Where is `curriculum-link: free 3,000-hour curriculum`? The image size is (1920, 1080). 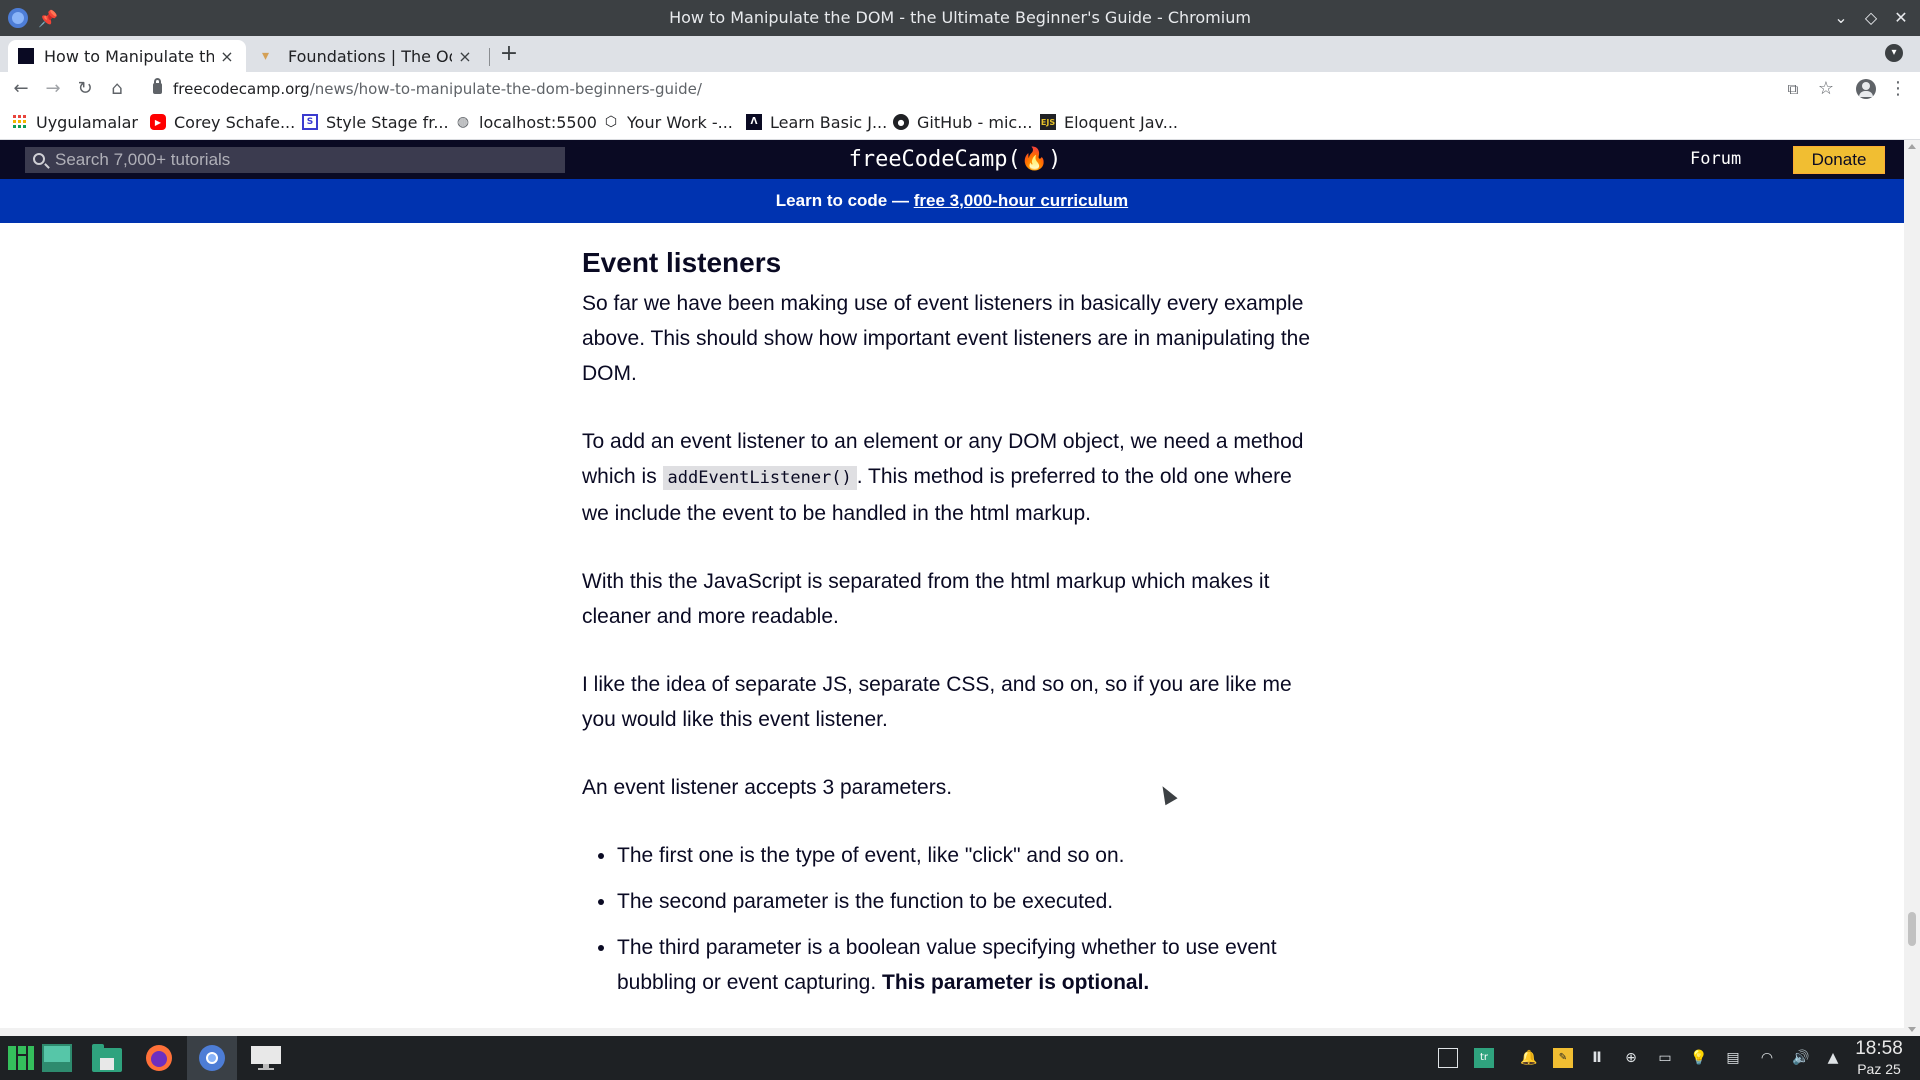 curriculum-link: free 3,000-hour curriculum is located at coordinates (1021, 200).